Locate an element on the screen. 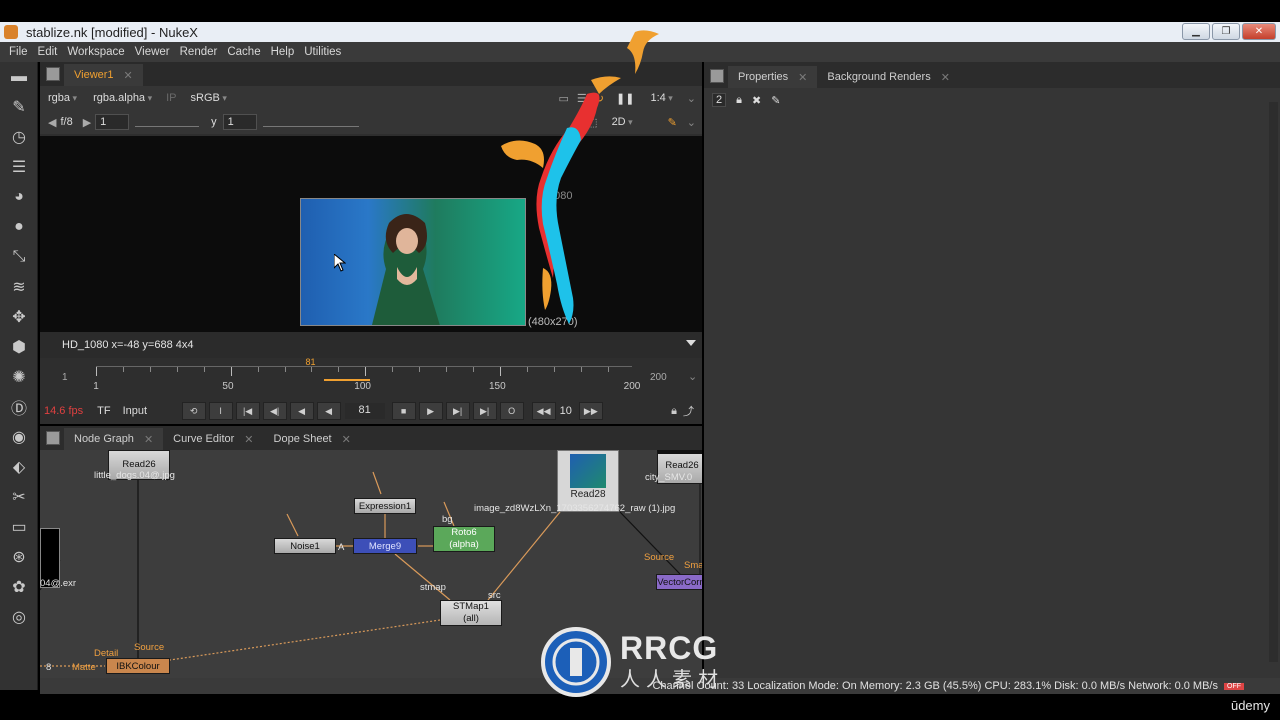 This screenshot has width=1280, height=720. tab-background-renders: Background Renders ✕ is located at coordinates (888, 77).